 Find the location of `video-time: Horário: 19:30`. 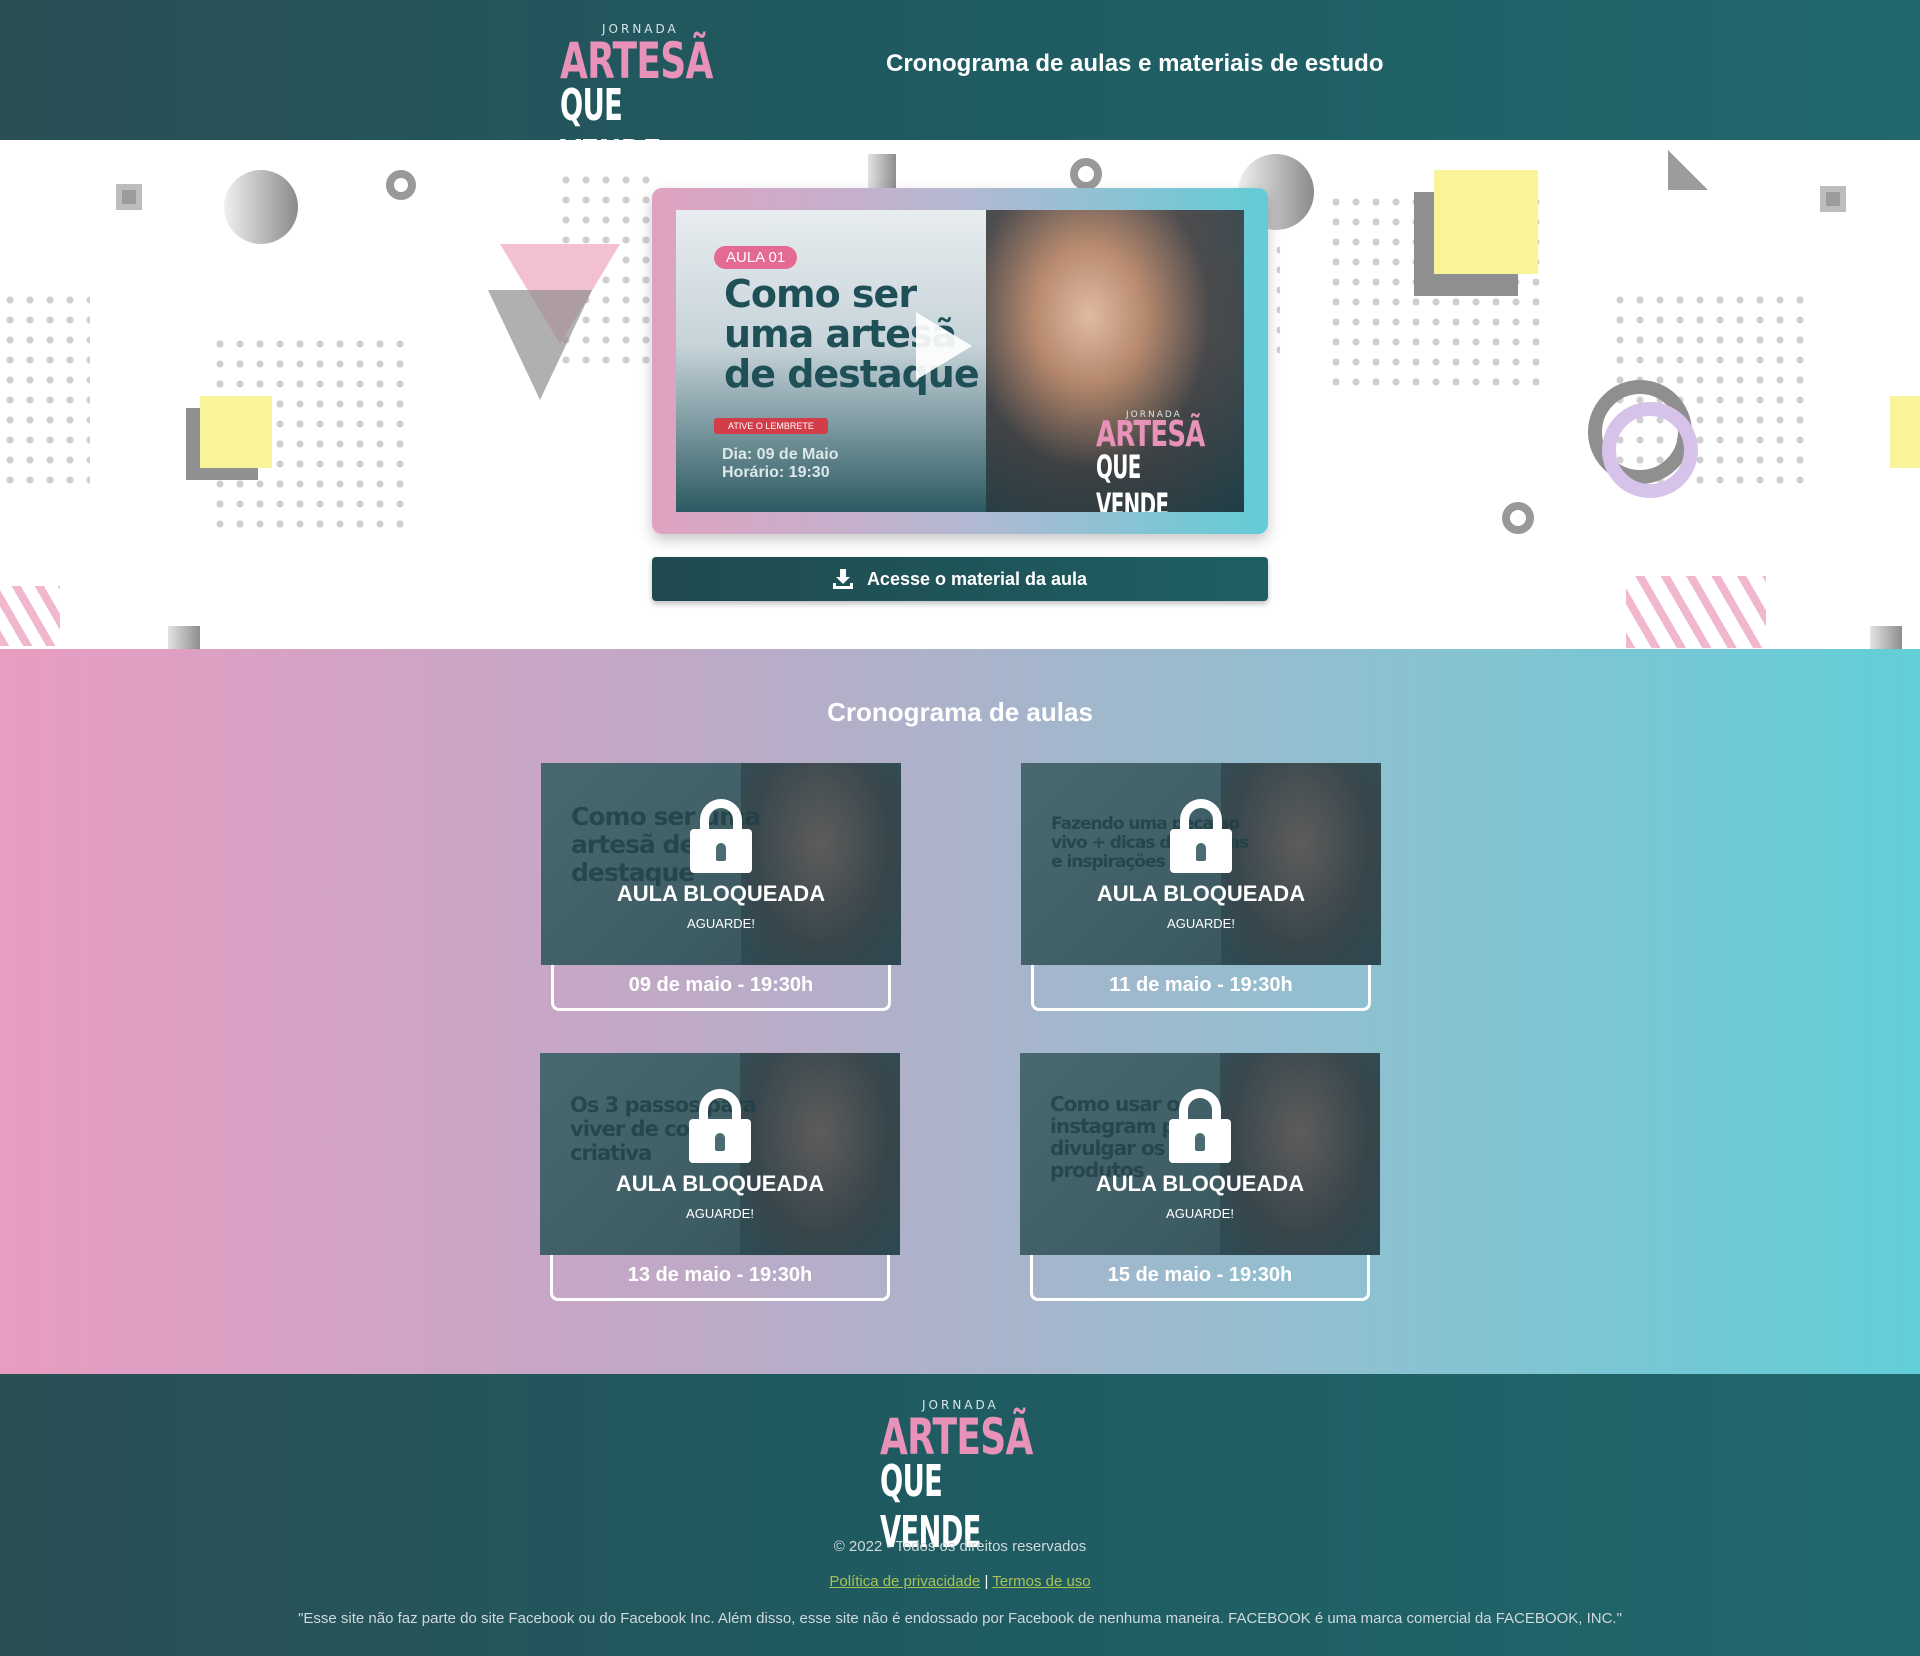

video-time: Horário: 19:30 is located at coordinates (776, 472).